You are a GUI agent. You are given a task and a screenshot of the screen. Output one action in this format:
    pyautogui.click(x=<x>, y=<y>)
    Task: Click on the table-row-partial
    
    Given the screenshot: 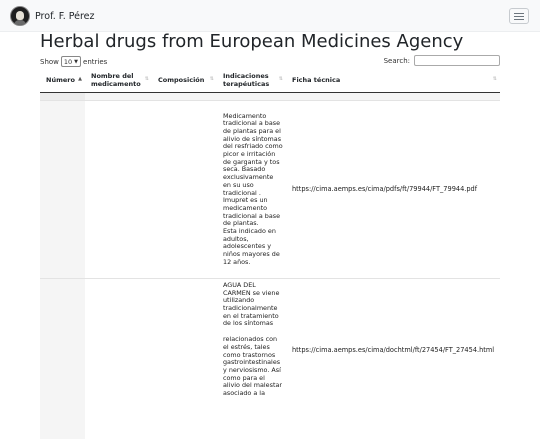 What is the action you would take?
    pyautogui.click(x=270, y=96)
    